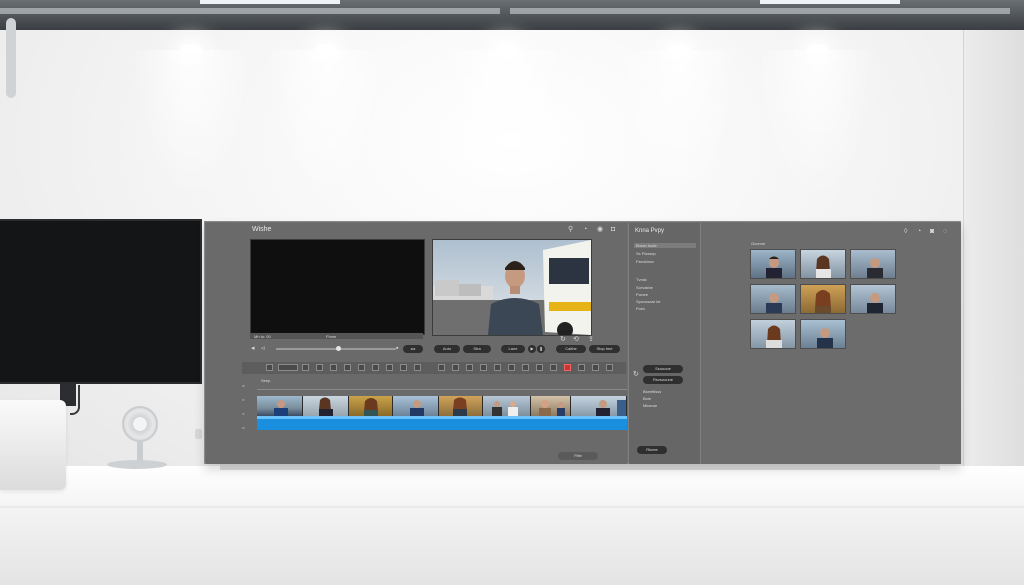  Describe the element at coordinates (647, 398) in the screenshot. I see `asset-link: Boie` at that location.